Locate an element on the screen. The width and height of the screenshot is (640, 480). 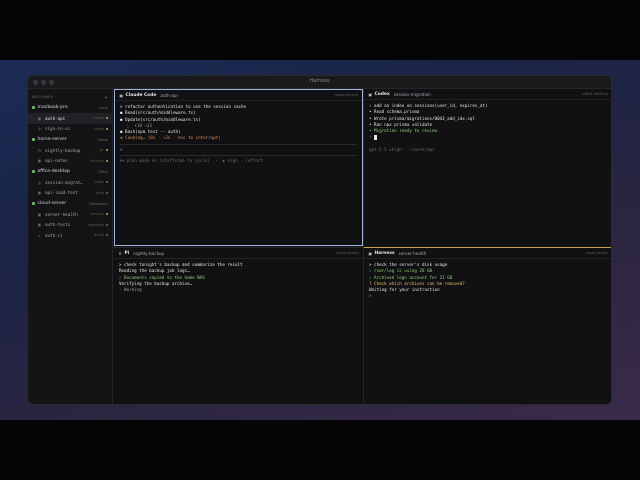
pane-host: cloud-server is located at coordinates (596, 253).